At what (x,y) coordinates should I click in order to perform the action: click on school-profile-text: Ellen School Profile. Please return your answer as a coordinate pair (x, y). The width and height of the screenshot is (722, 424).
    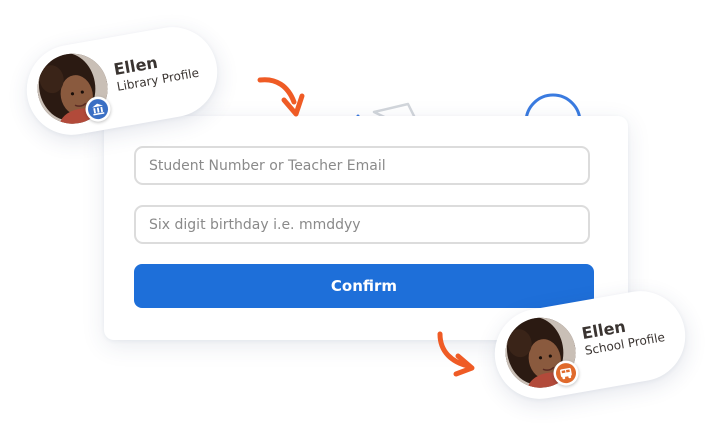
    Looking at the image, I should click on (623, 335).